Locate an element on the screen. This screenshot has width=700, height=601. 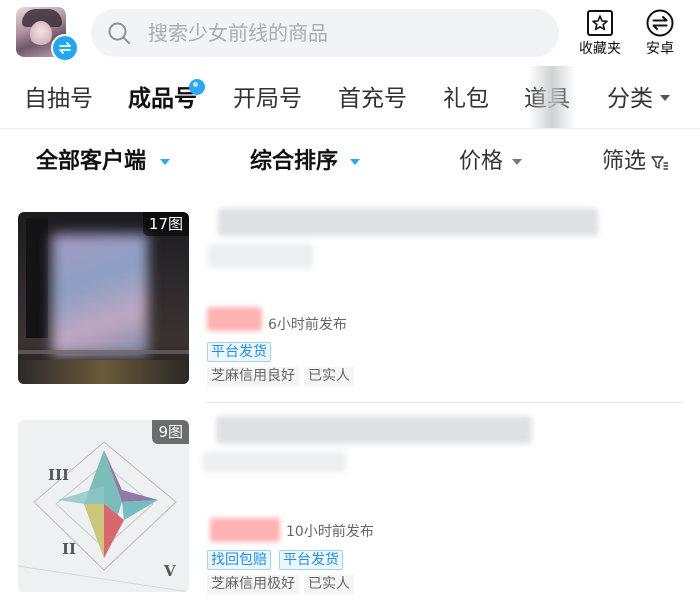
platform-label: 安卓 is located at coordinates (660, 49).